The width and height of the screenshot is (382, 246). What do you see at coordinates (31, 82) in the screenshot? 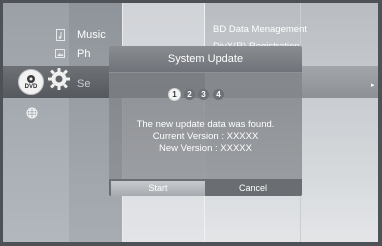
I see `dvd-disc-icon: DVD` at bounding box center [31, 82].